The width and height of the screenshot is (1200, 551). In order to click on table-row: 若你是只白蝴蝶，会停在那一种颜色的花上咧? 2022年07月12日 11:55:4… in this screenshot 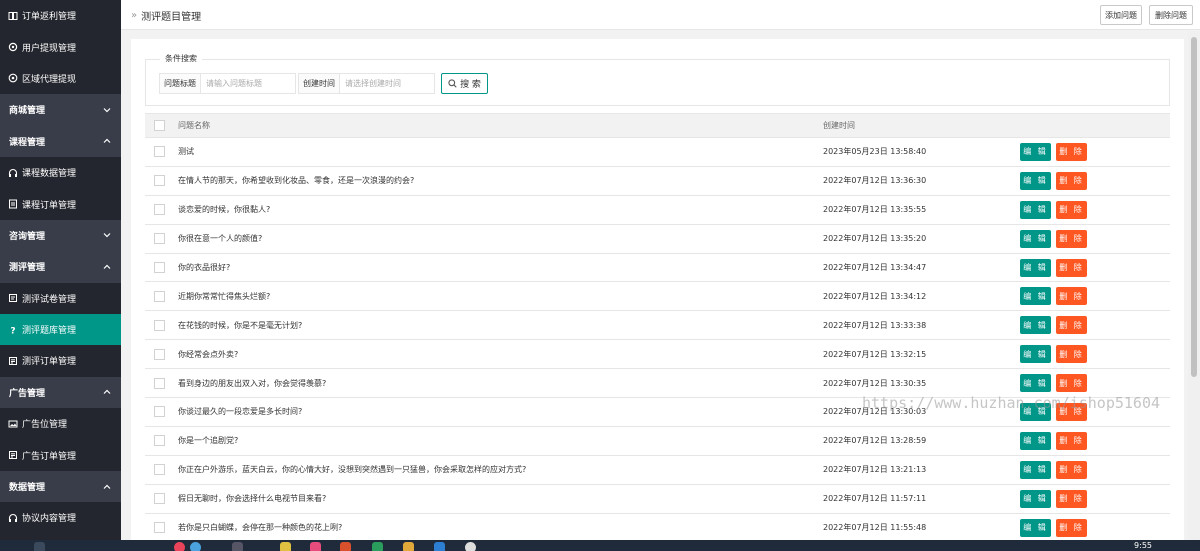, I will do `click(657, 527)`.